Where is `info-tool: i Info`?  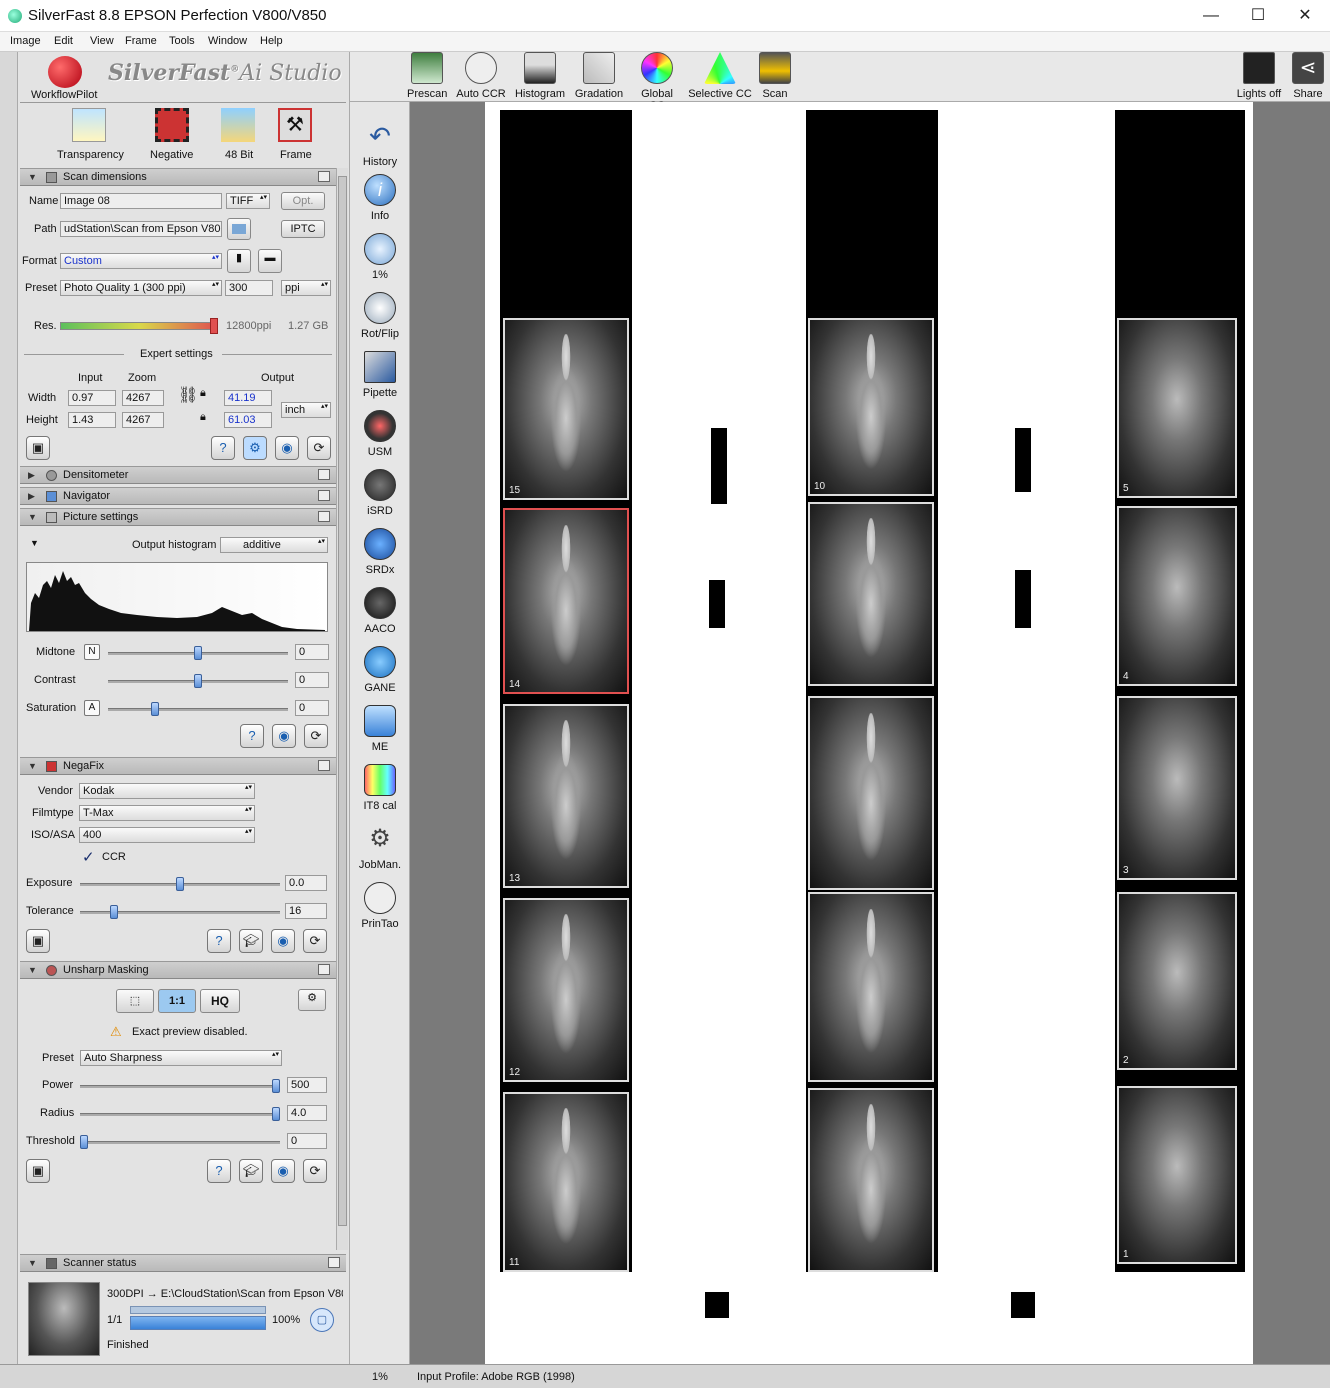
info-tool: i Info is located at coordinates (380, 198).